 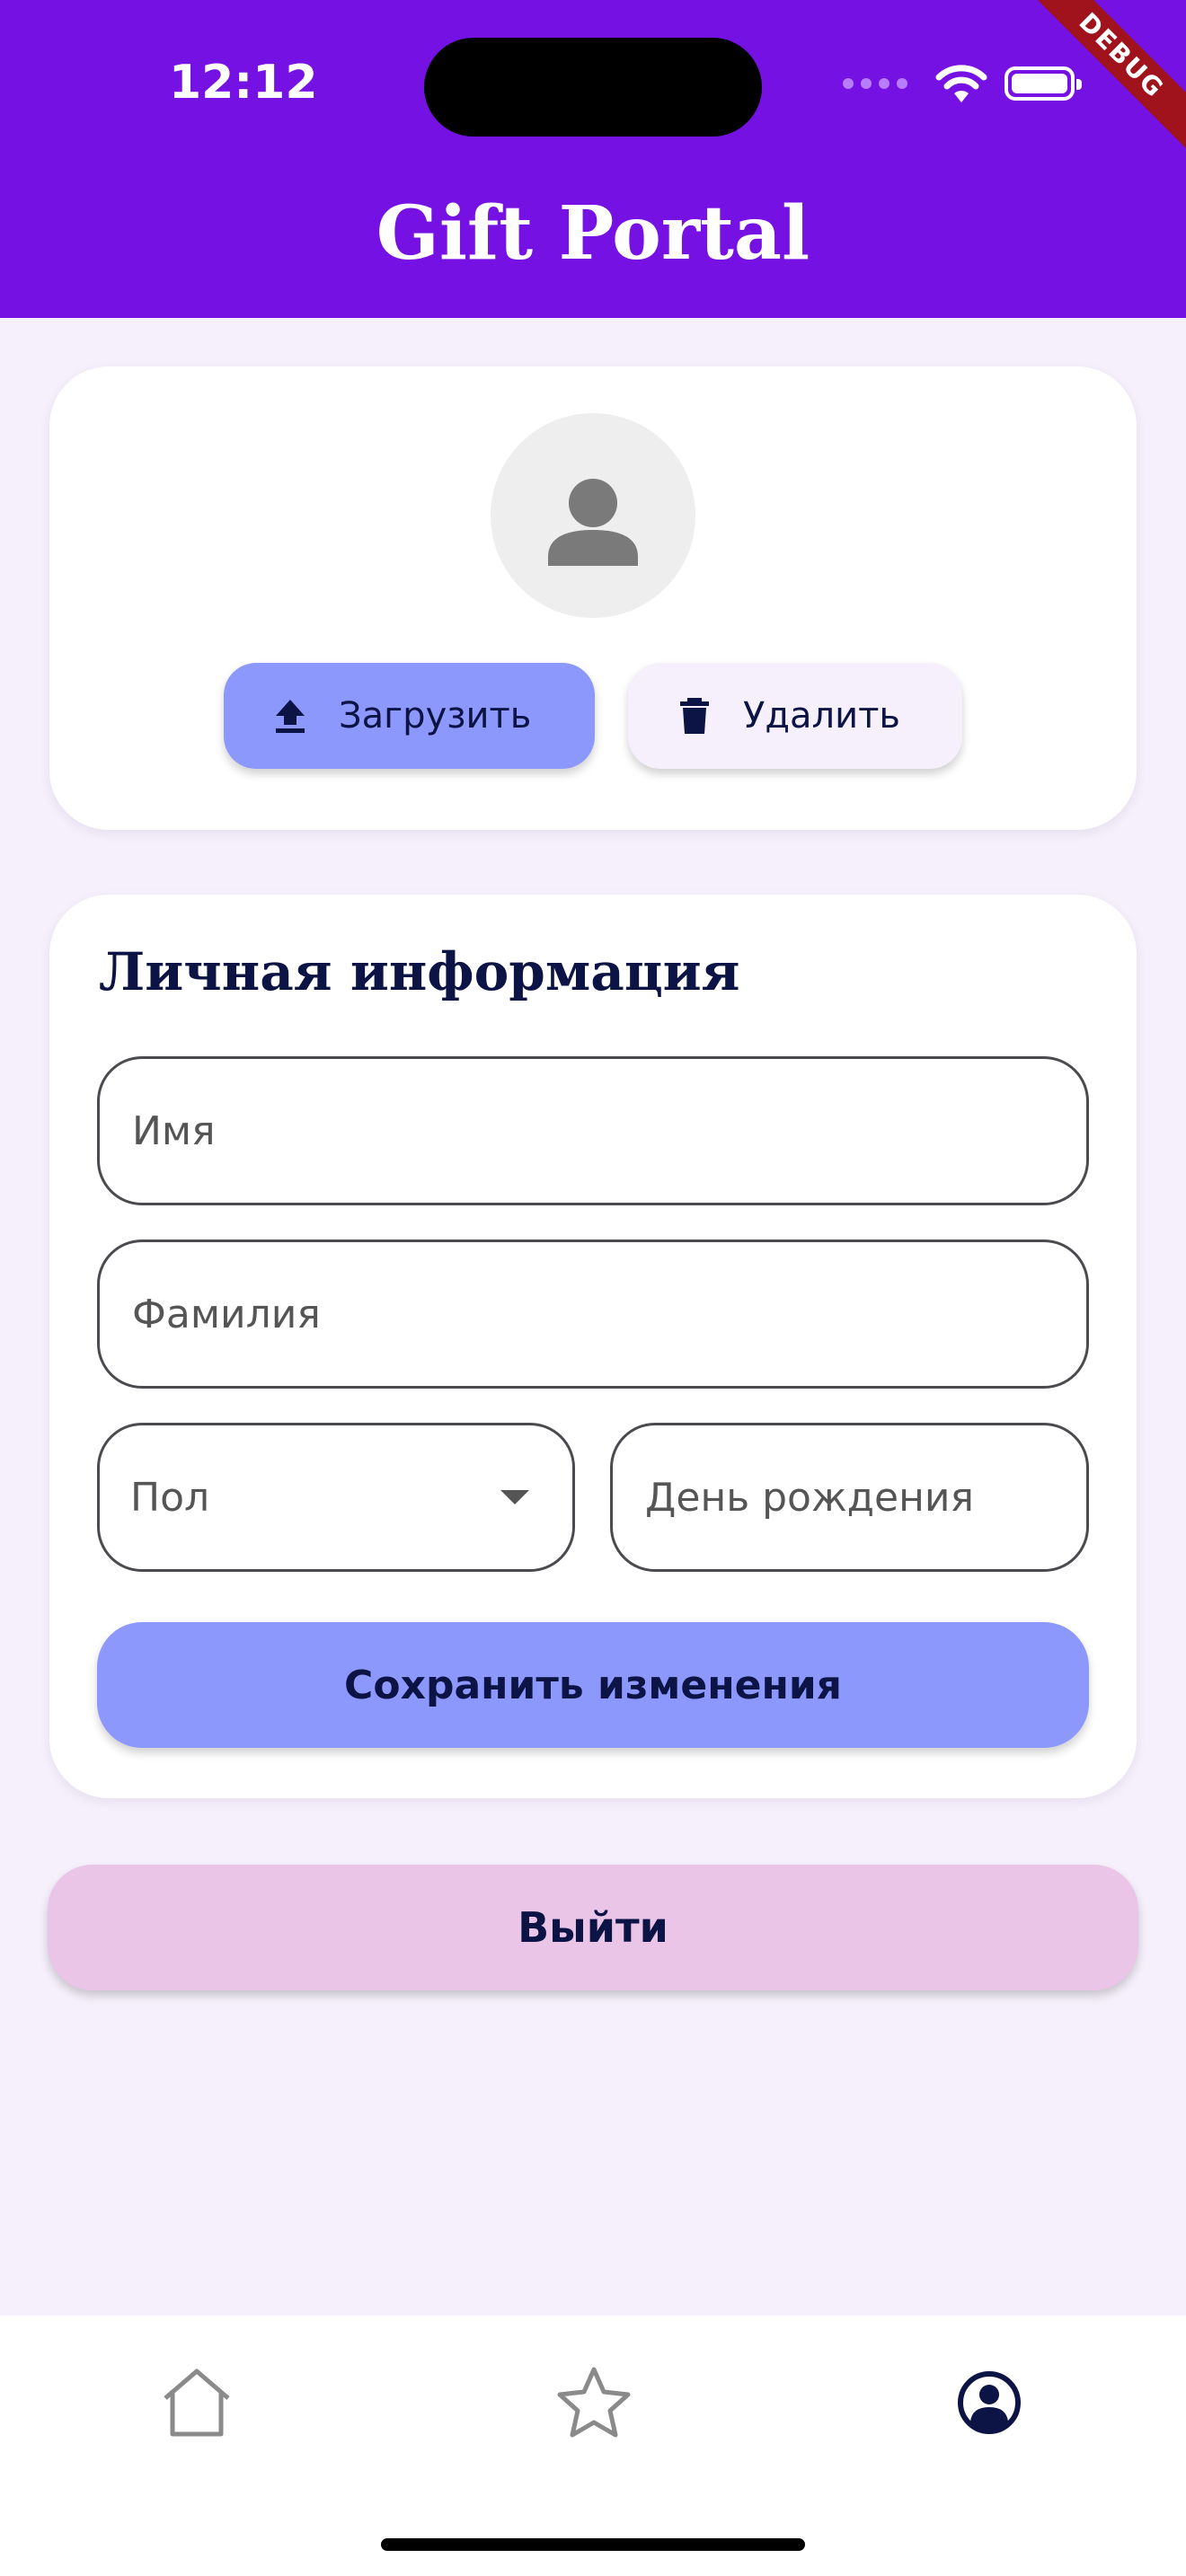 I want to click on logout-label: Выйти, so click(x=593, y=1927).